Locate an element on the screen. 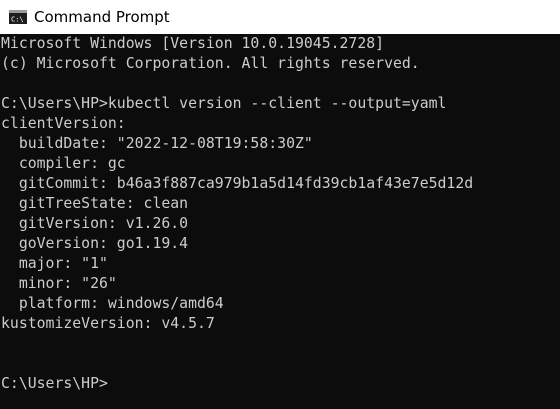  console-line: kustomizeVersion: v4.5.7 is located at coordinates (108, 323).